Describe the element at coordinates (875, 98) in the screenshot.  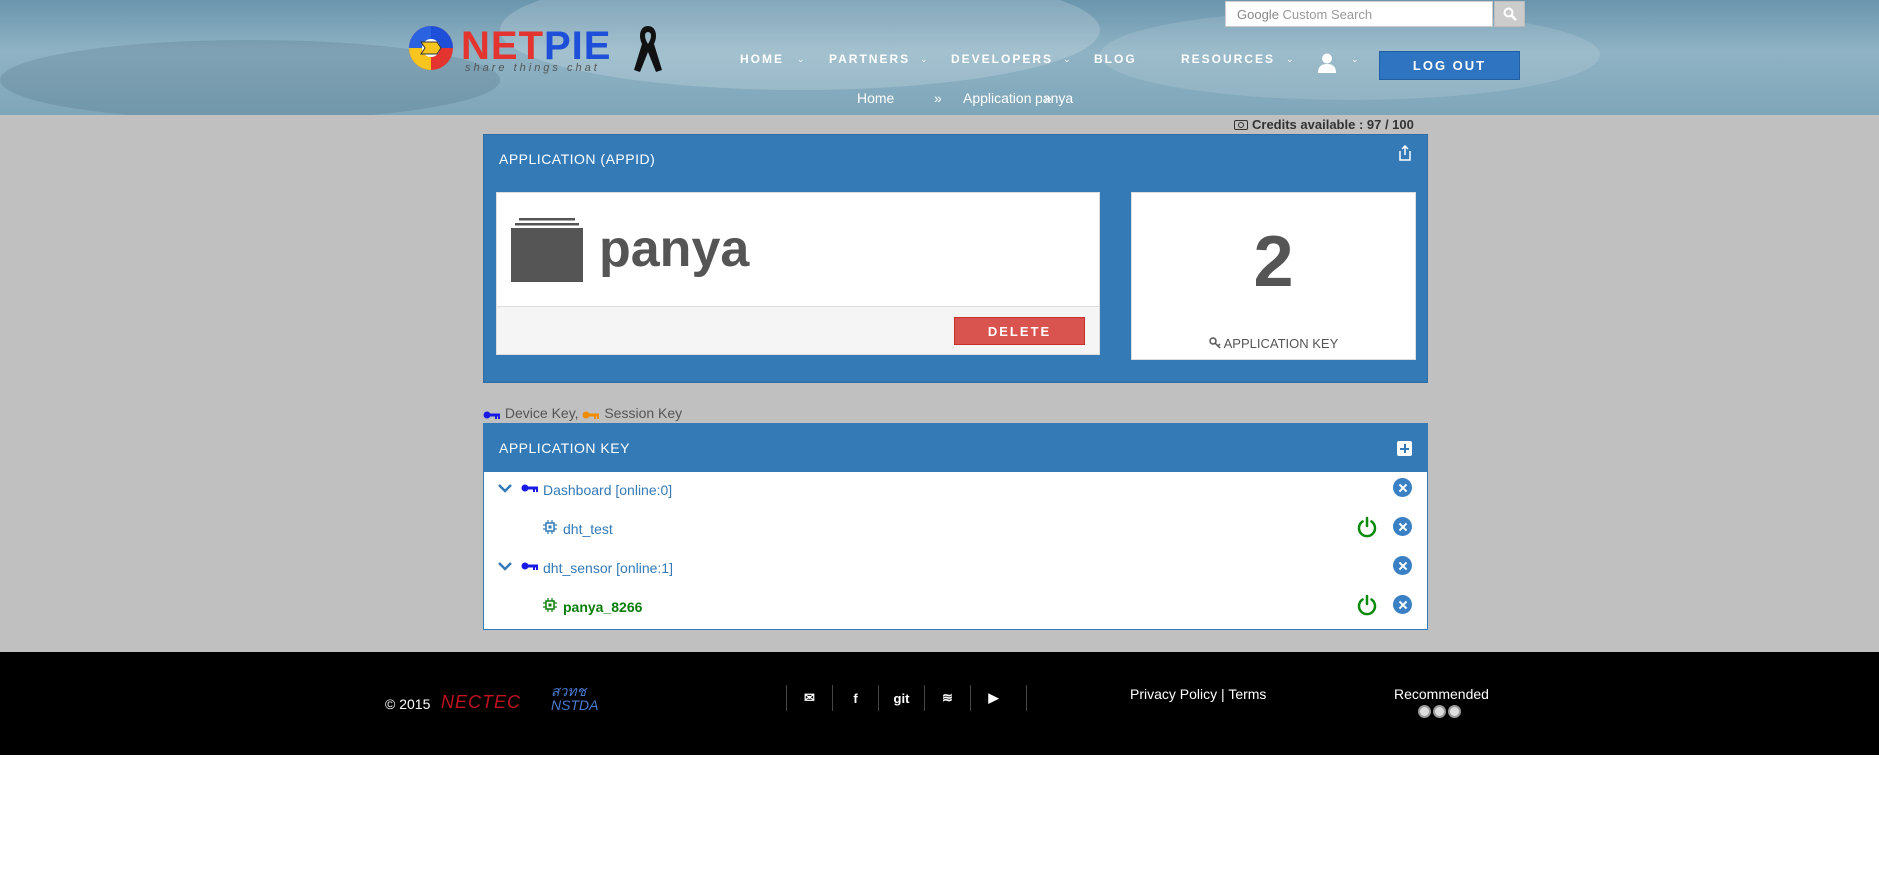
I see `breadcrumb-home: Home` at that location.